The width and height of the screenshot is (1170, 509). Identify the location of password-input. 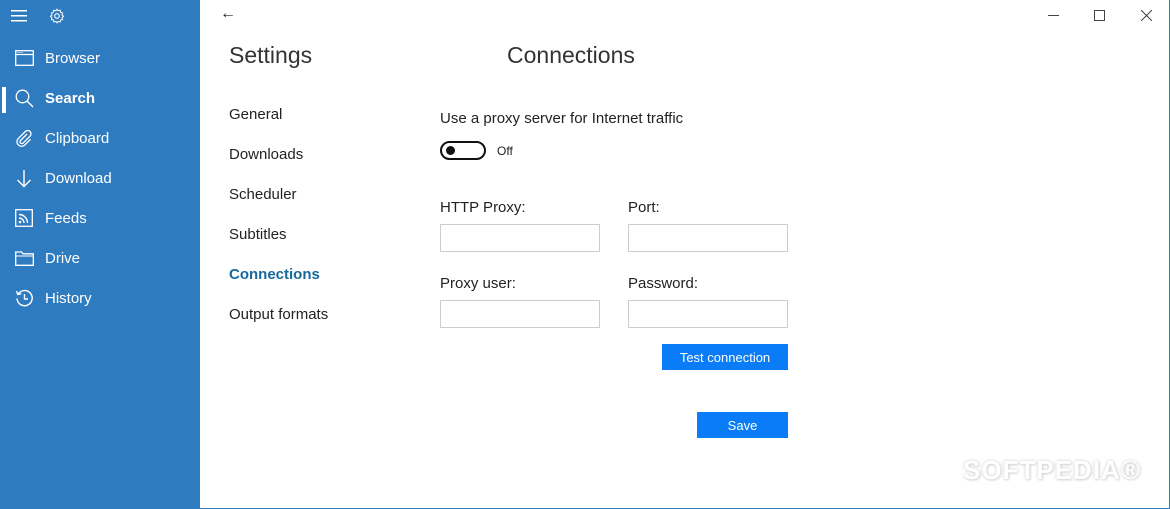
(708, 314).